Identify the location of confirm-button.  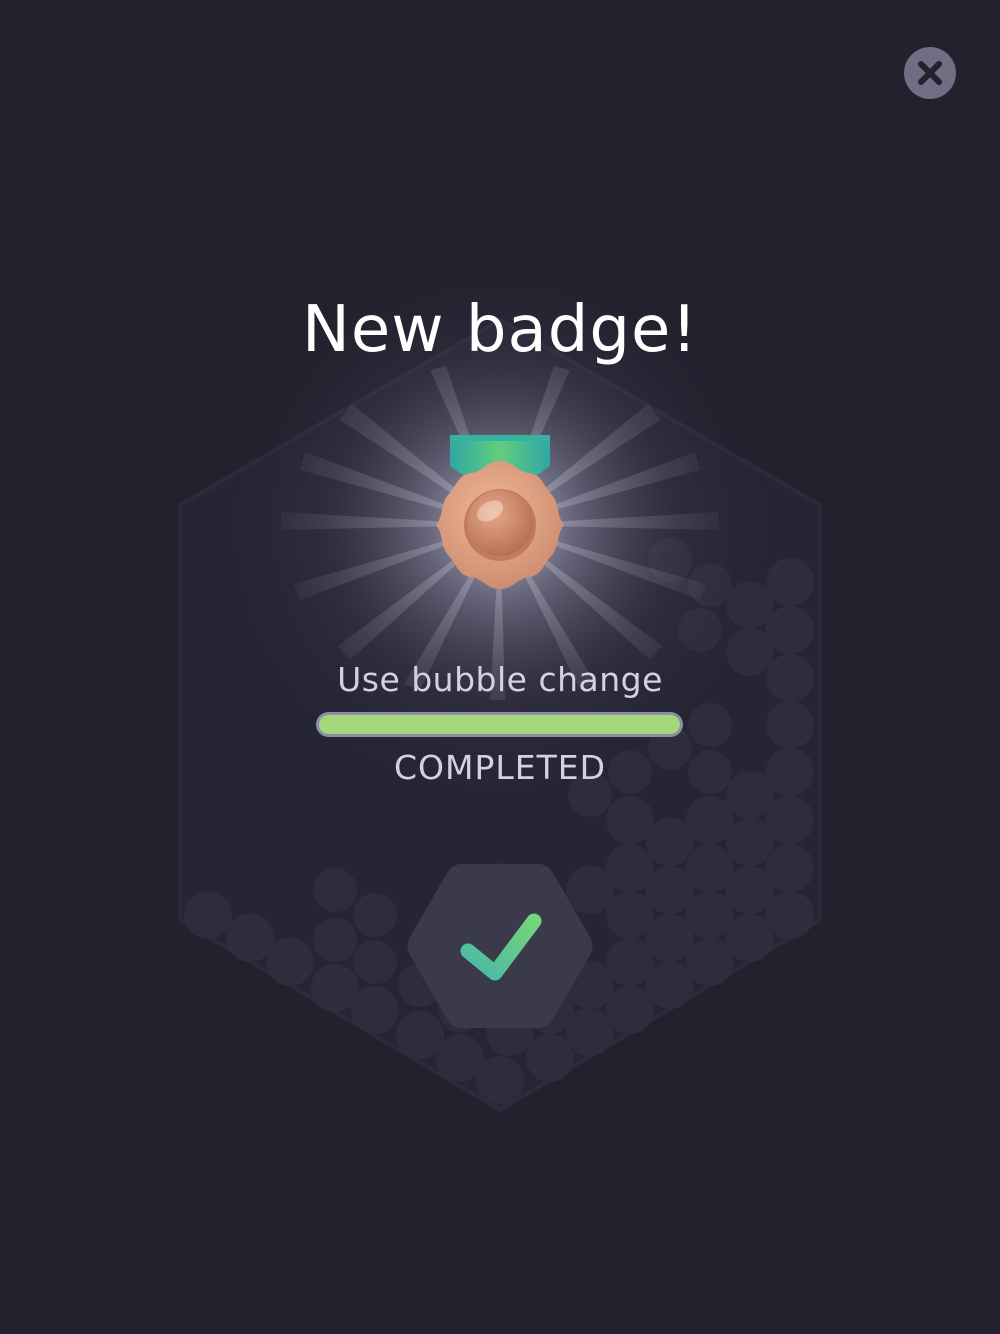
(500, 946).